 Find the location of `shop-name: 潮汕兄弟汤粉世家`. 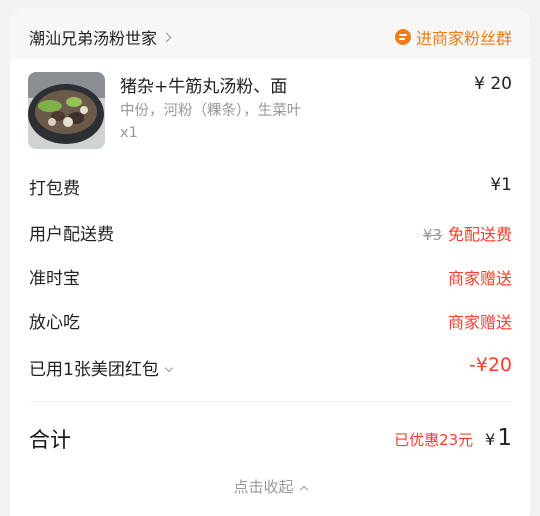

shop-name: 潮汕兄弟汤粉世家 is located at coordinates (93, 38).